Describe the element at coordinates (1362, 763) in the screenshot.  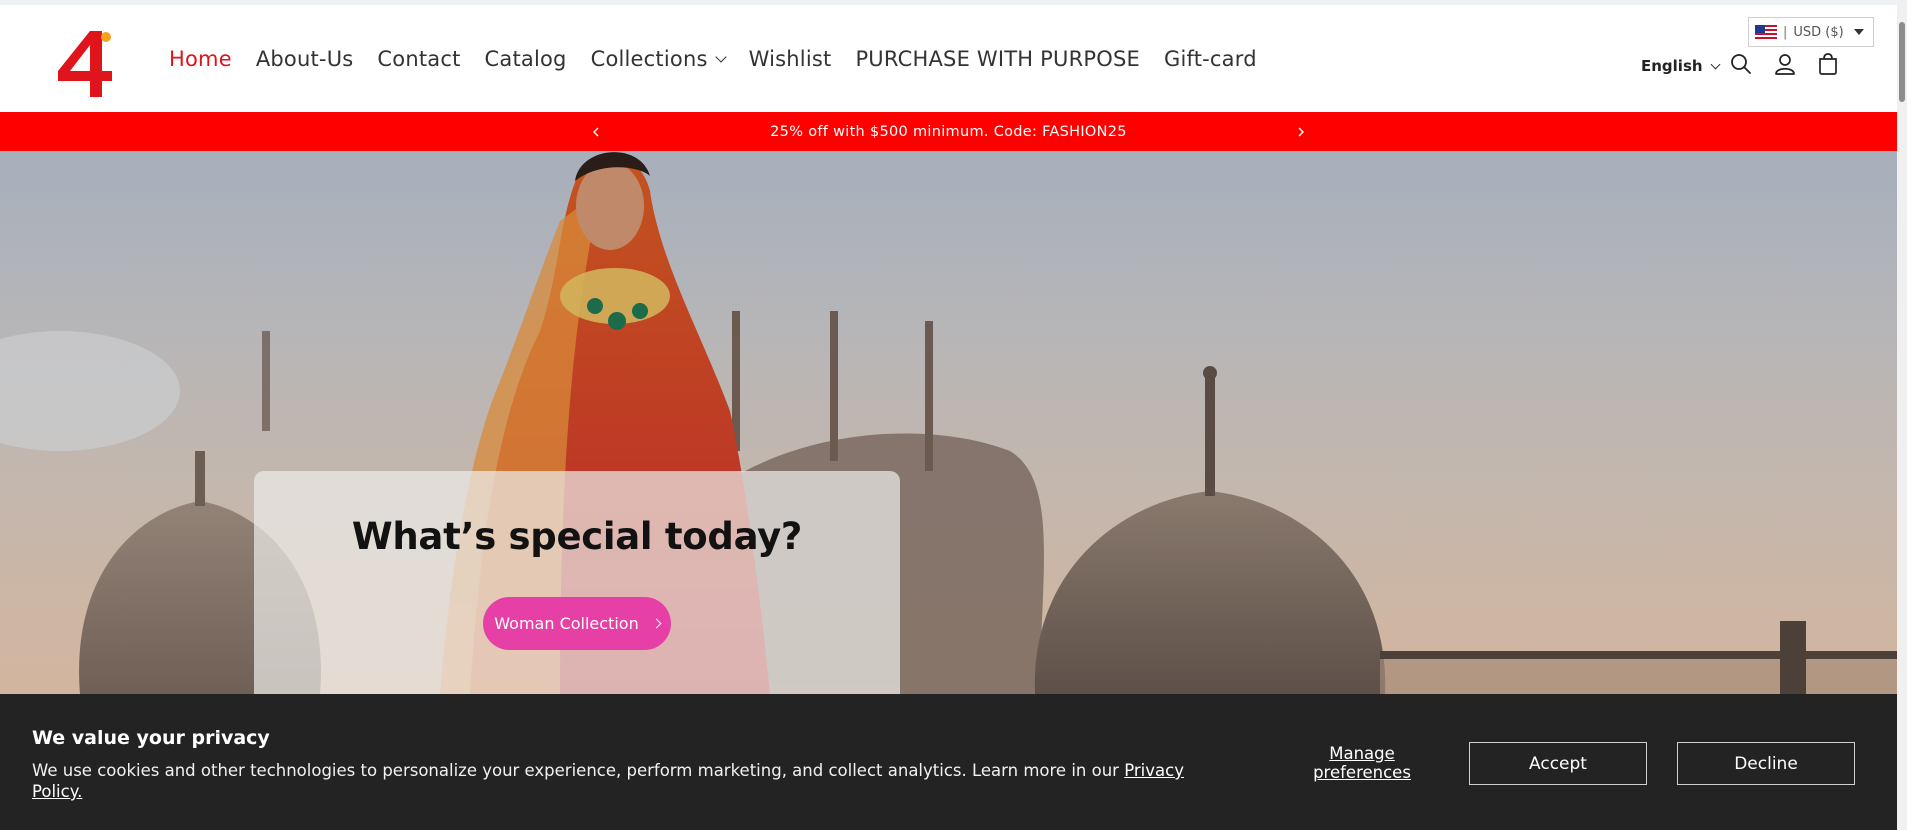
I see `manage-preferences-link: Manage preferences` at that location.